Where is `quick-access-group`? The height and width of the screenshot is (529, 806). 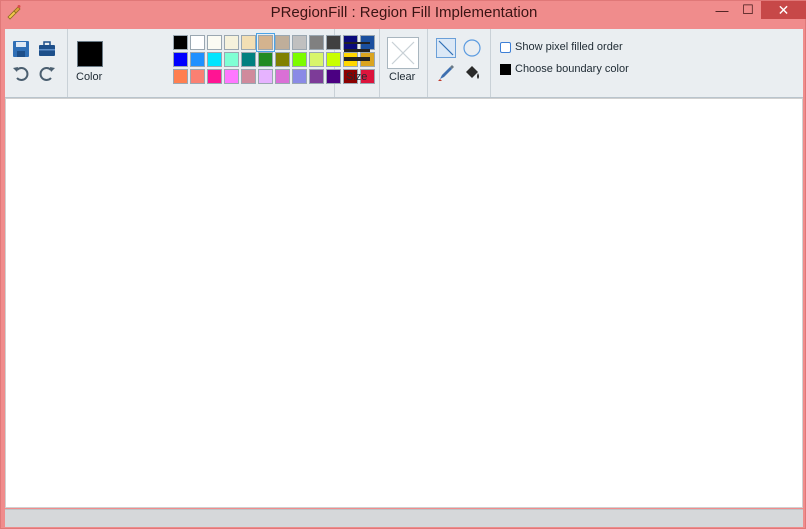
quick-access-group is located at coordinates (36, 63).